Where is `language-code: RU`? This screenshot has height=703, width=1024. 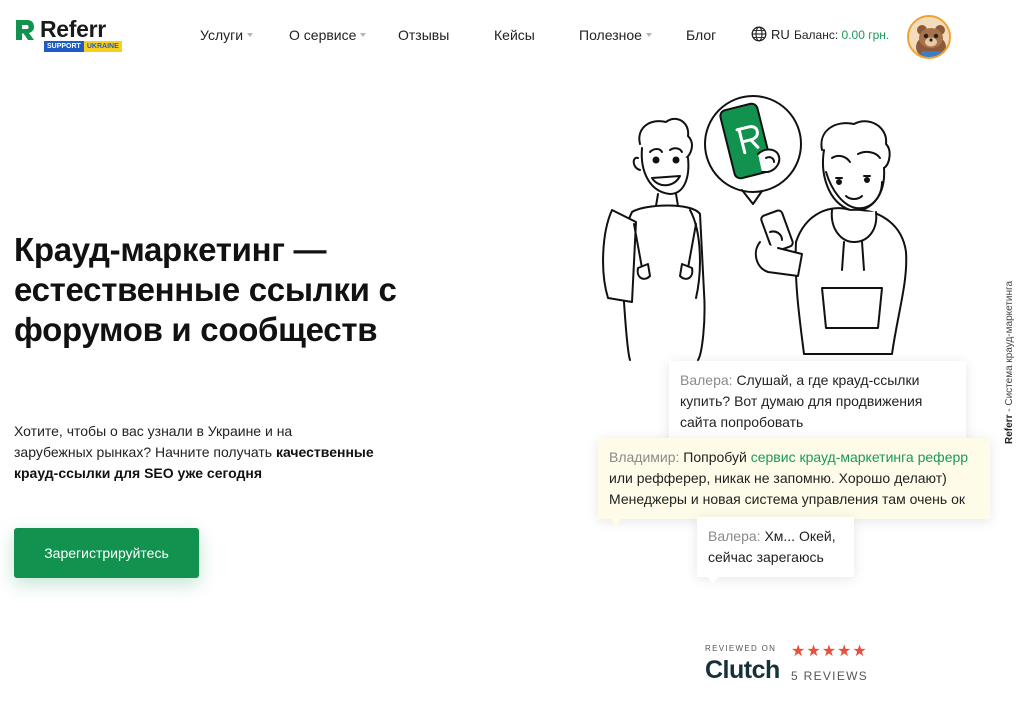
language-code: RU is located at coordinates (780, 34).